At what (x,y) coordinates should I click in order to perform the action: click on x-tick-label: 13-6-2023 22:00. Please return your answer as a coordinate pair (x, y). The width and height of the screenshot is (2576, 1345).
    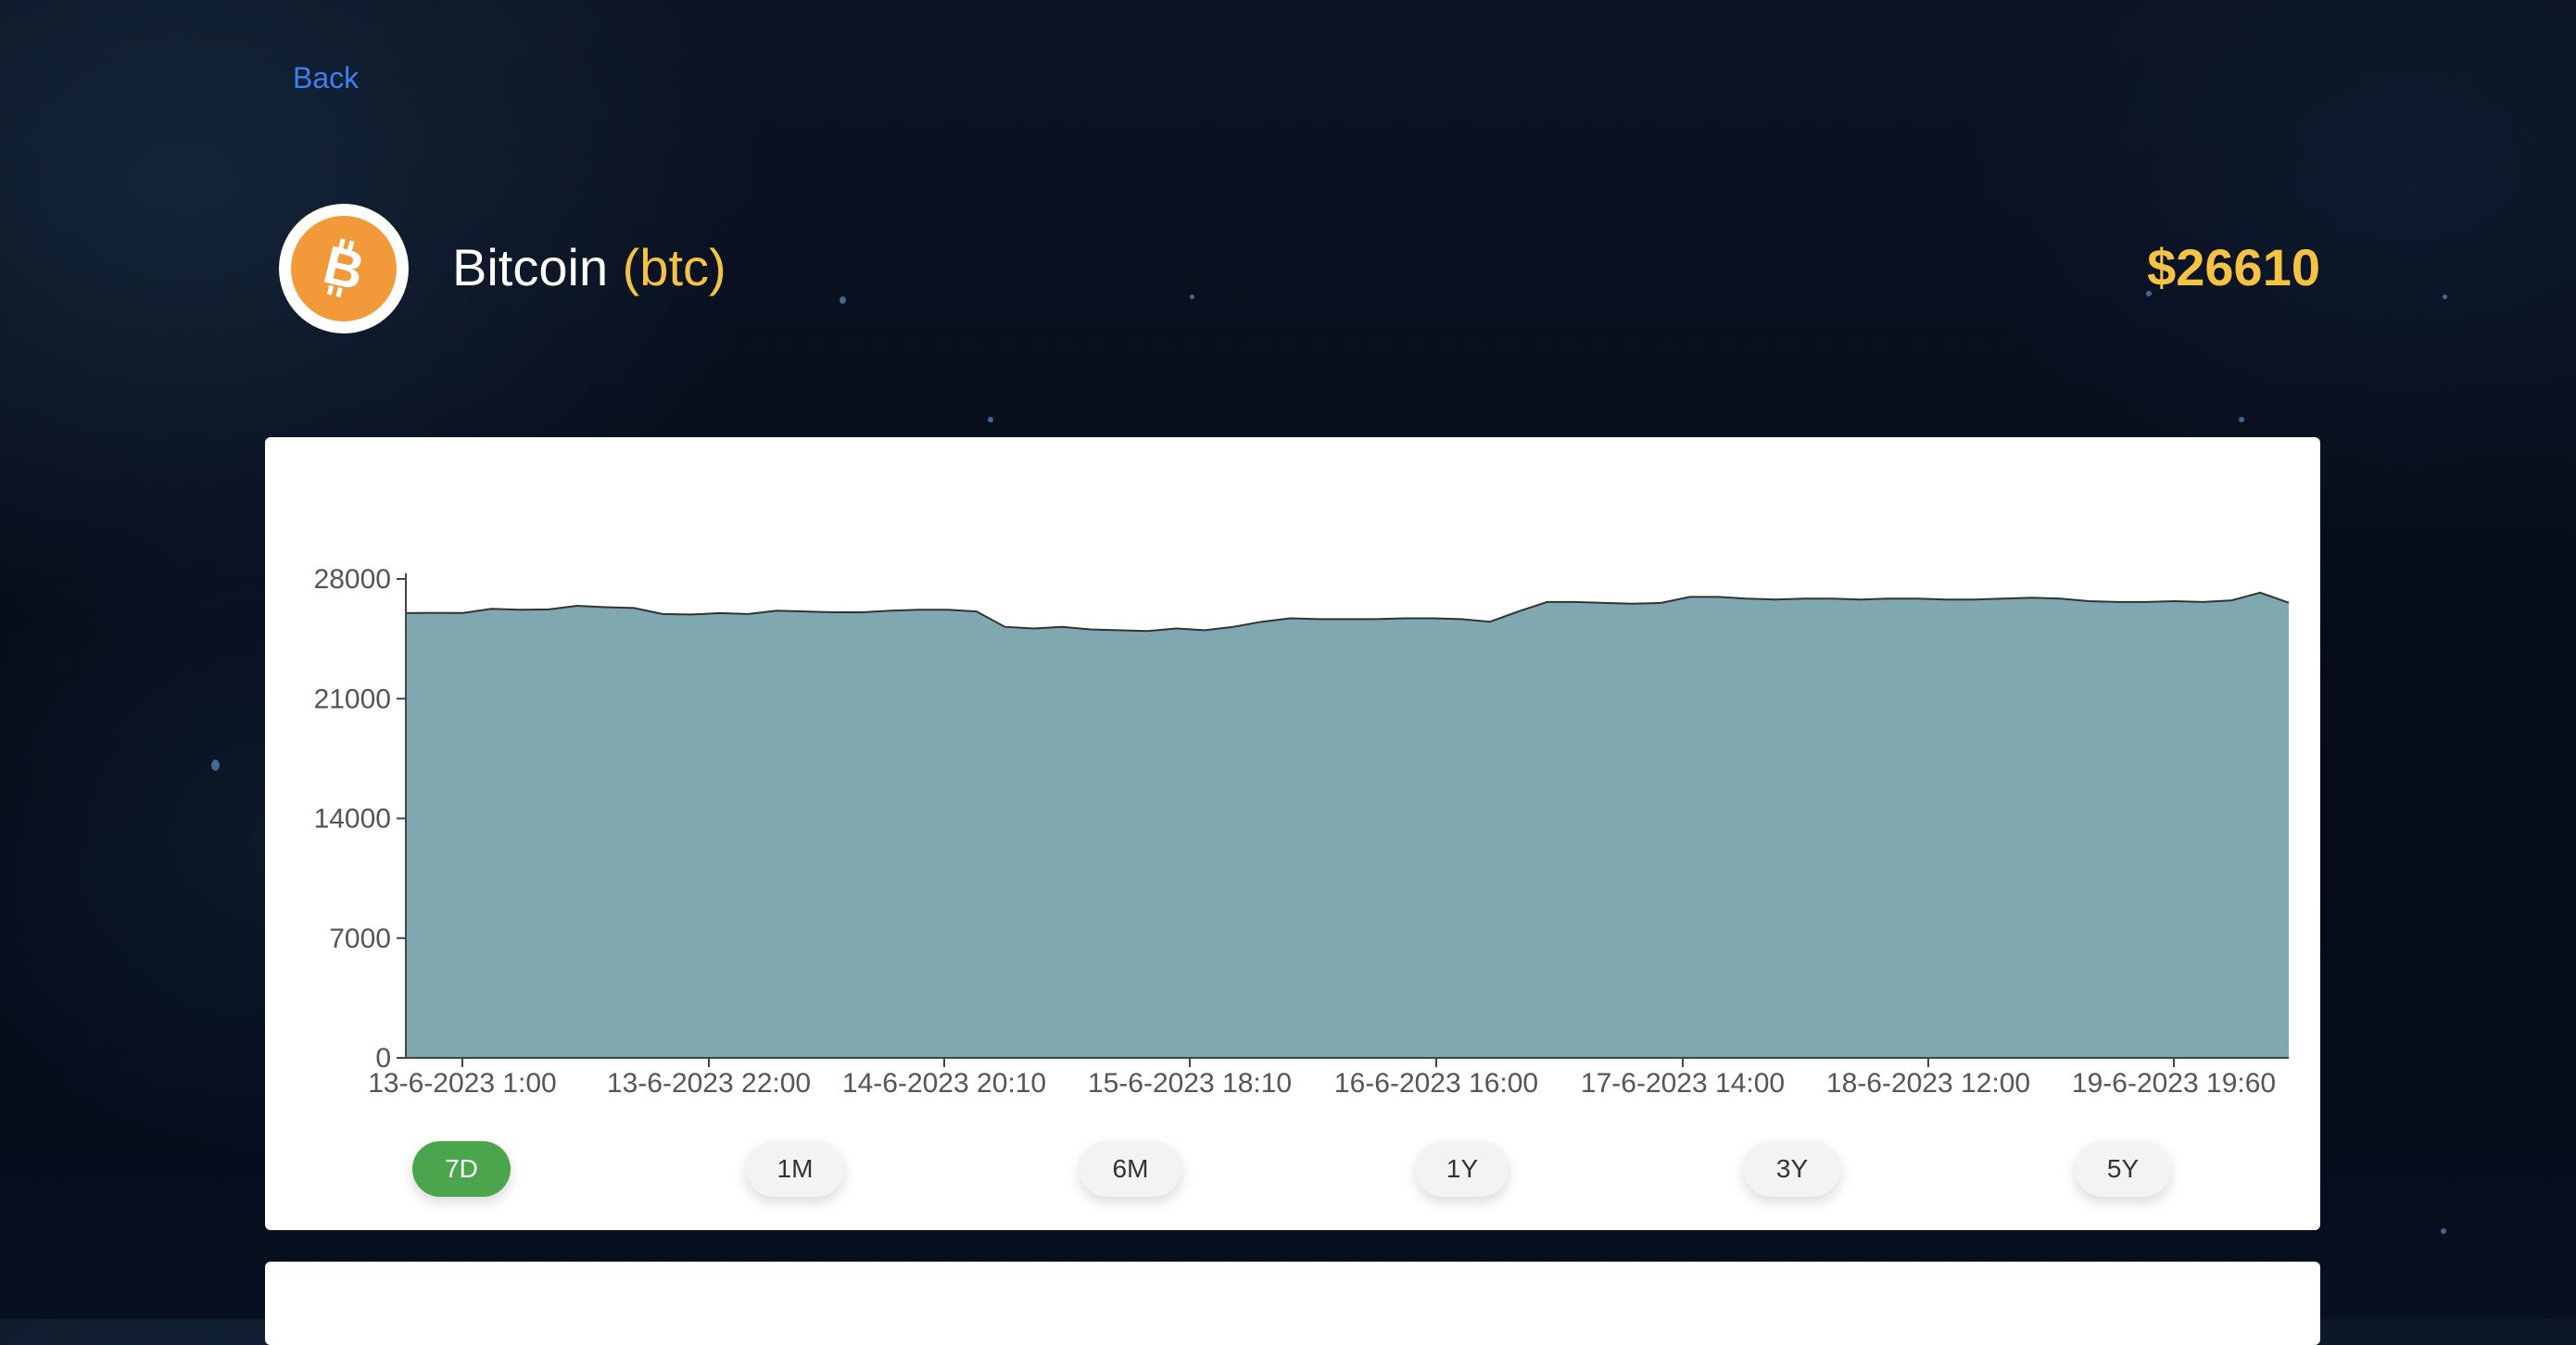
    Looking at the image, I should click on (709, 1083).